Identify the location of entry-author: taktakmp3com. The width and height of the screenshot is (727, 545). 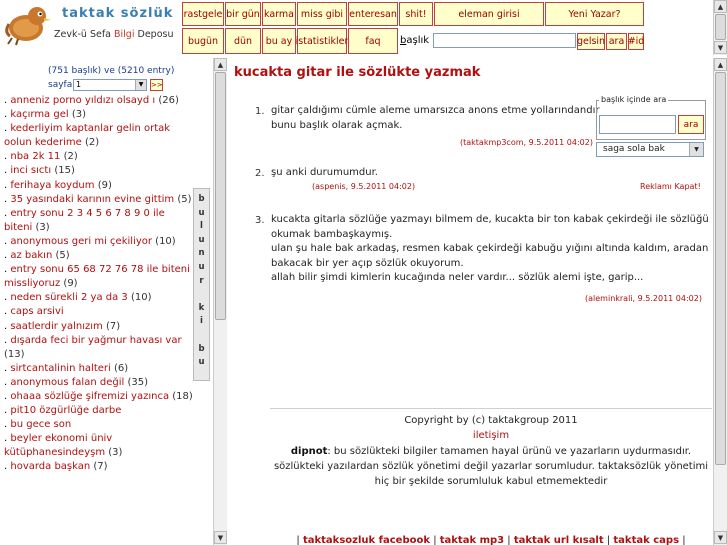
(493, 142).